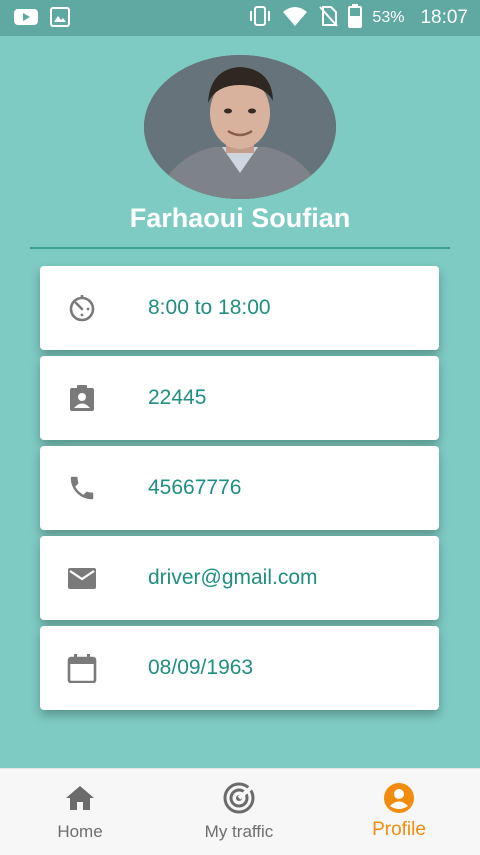 The image size is (480, 855). I want to click on driver-id-value: 22445, so click(177, 397).